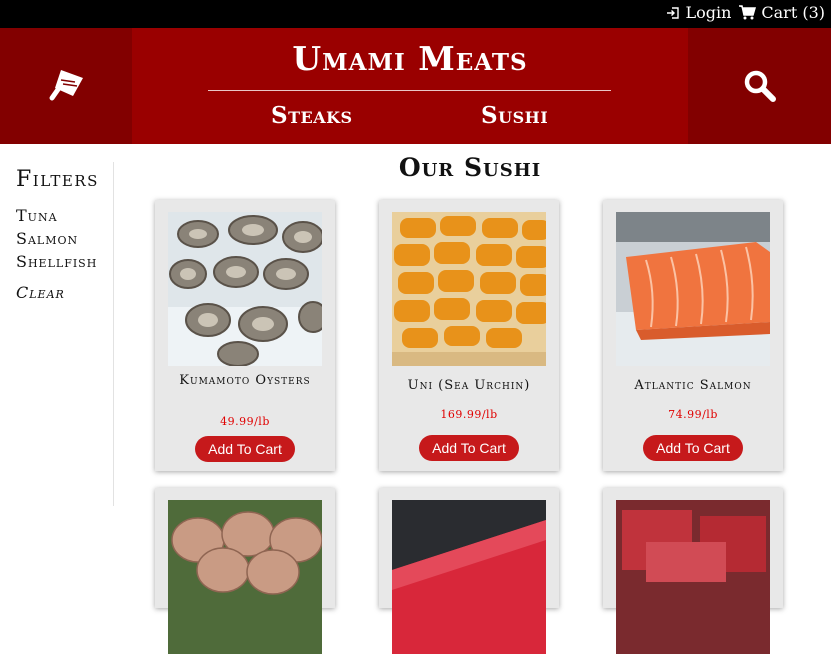 The height and width of the screenshot is (654, 831). I want to click on filter-shellfish: Shellfish, so click(66, 261).